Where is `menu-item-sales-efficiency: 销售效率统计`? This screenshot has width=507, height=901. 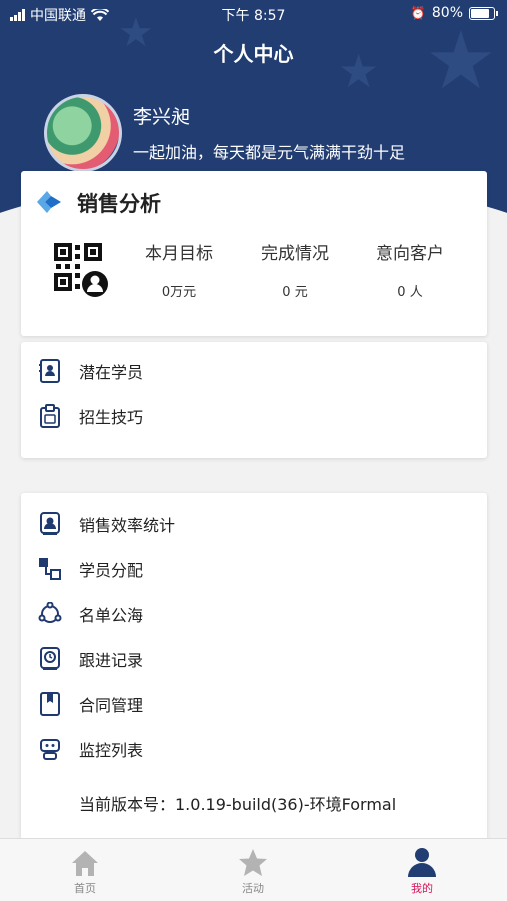
menu-item-sales-efficiency: 销售效率统计 is located at coordinates (106, 524).